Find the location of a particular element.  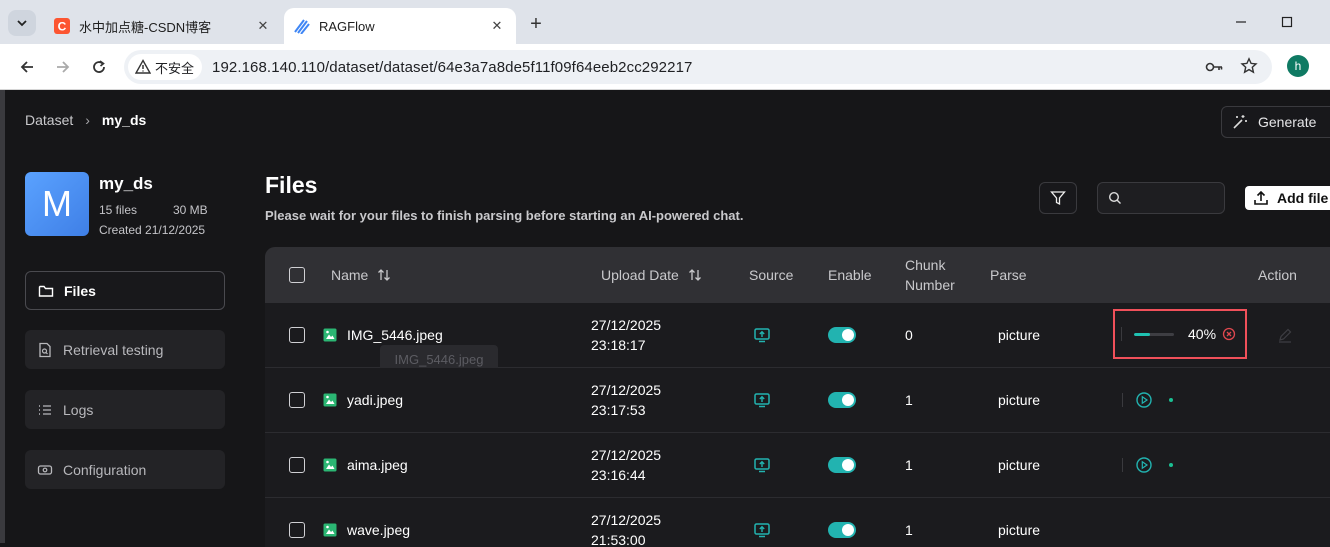

add-file-button: Add file is located at coordinates (1287, 198).